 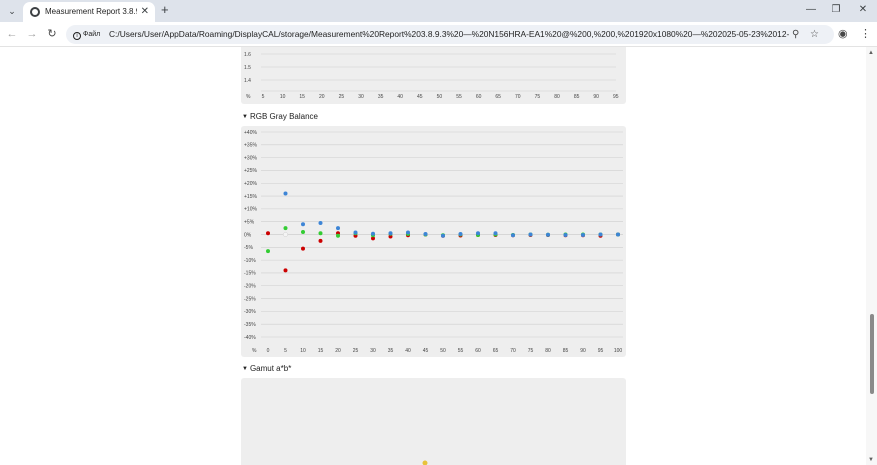 What do you see at coordinates (92, 34) in the screenshot?
I see `site-info-label: Файл` at bounding box center [92, 34].